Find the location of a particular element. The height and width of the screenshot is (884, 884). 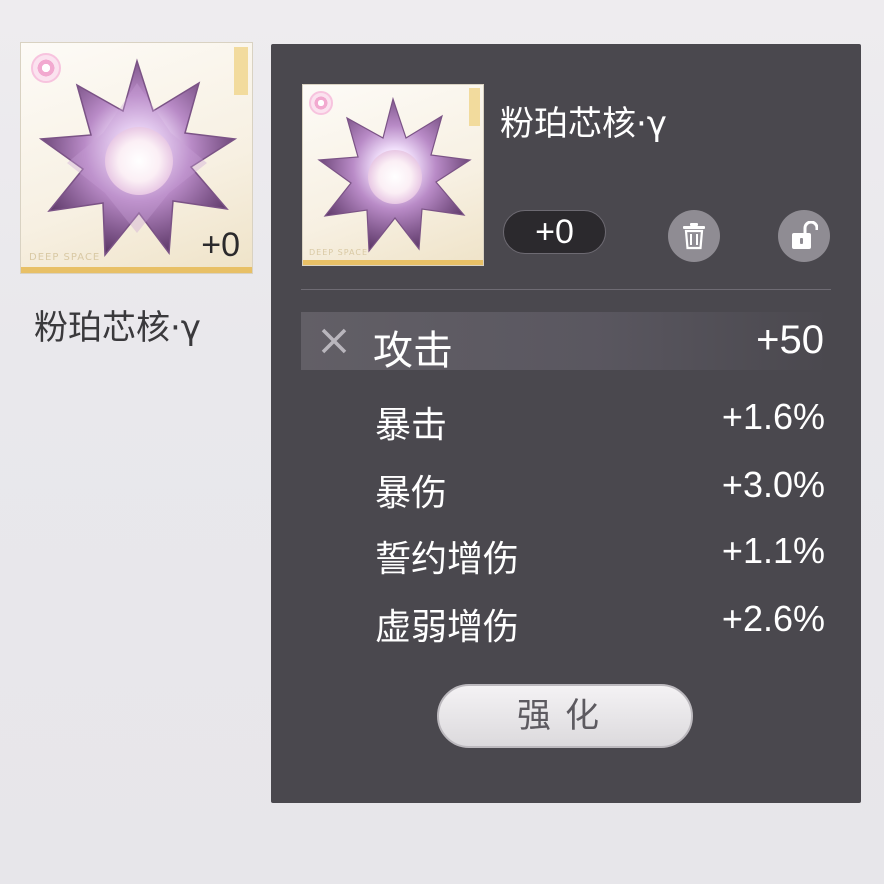

lock-toggle-button is located at coordinates (804, 236).